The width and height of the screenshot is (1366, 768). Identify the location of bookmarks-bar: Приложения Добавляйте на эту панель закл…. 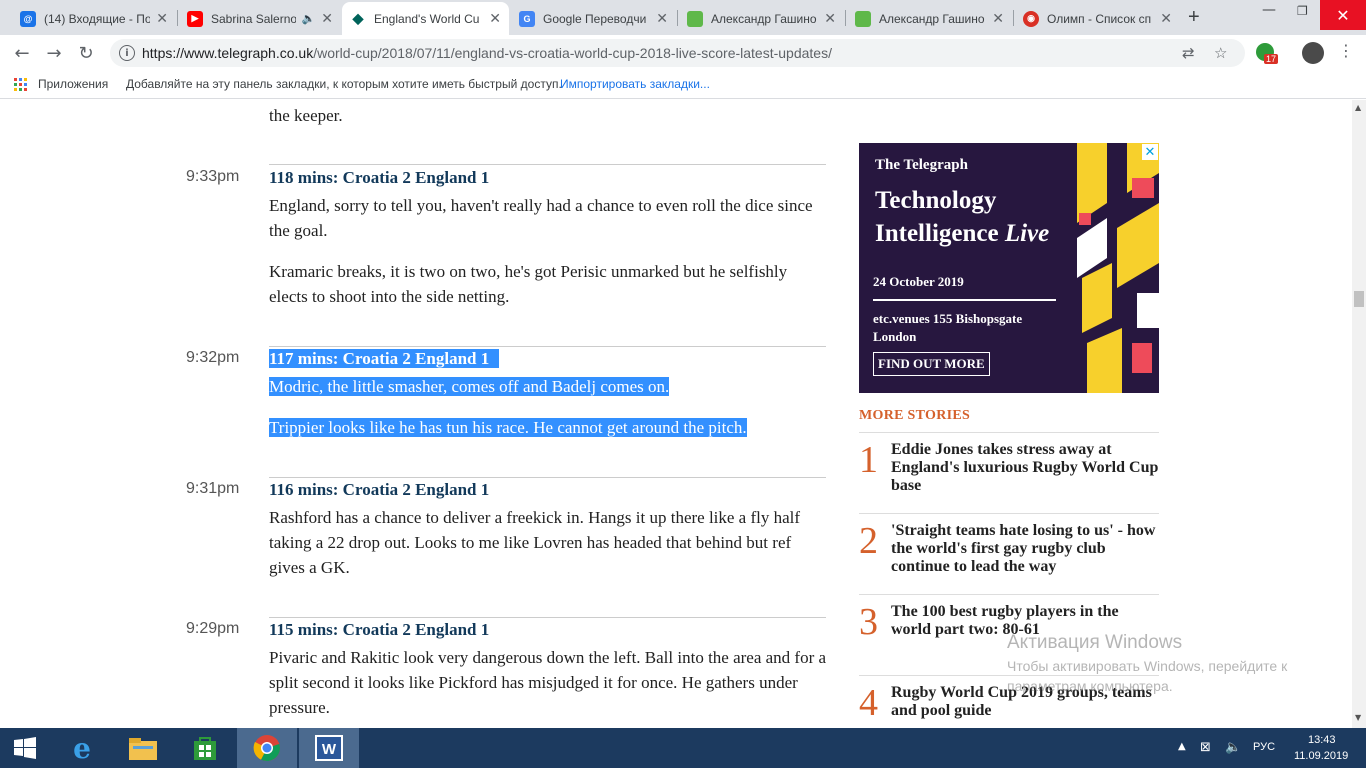
(683, 85).